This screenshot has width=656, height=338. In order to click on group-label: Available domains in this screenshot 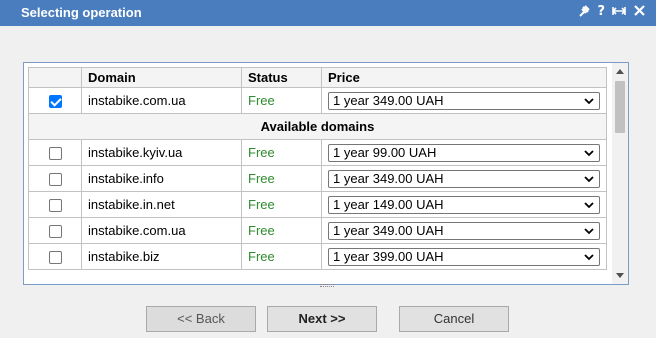, I will do `click(317, 126)`.